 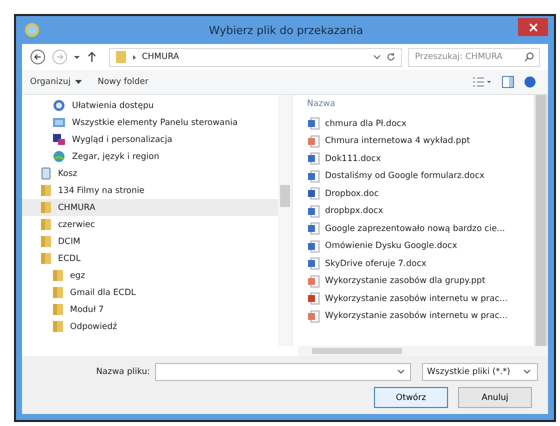 What do you see at coordinates (103, 293) in the screenshot?
I see `tree-item-label: Gmail dla ECDL` at bounding box center [103, 293].